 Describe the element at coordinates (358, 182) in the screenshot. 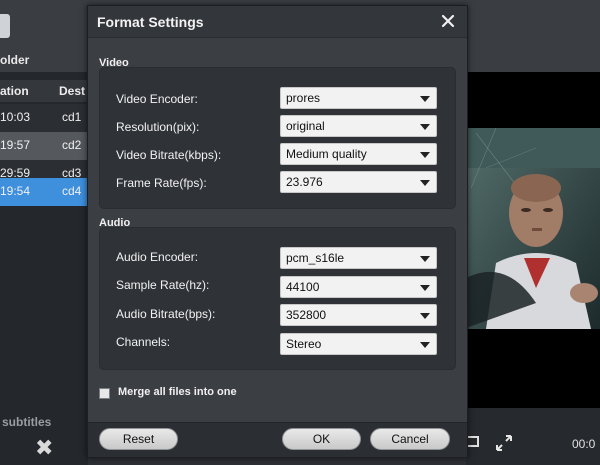

I see `frame-rate-select: 23.976` at that location.